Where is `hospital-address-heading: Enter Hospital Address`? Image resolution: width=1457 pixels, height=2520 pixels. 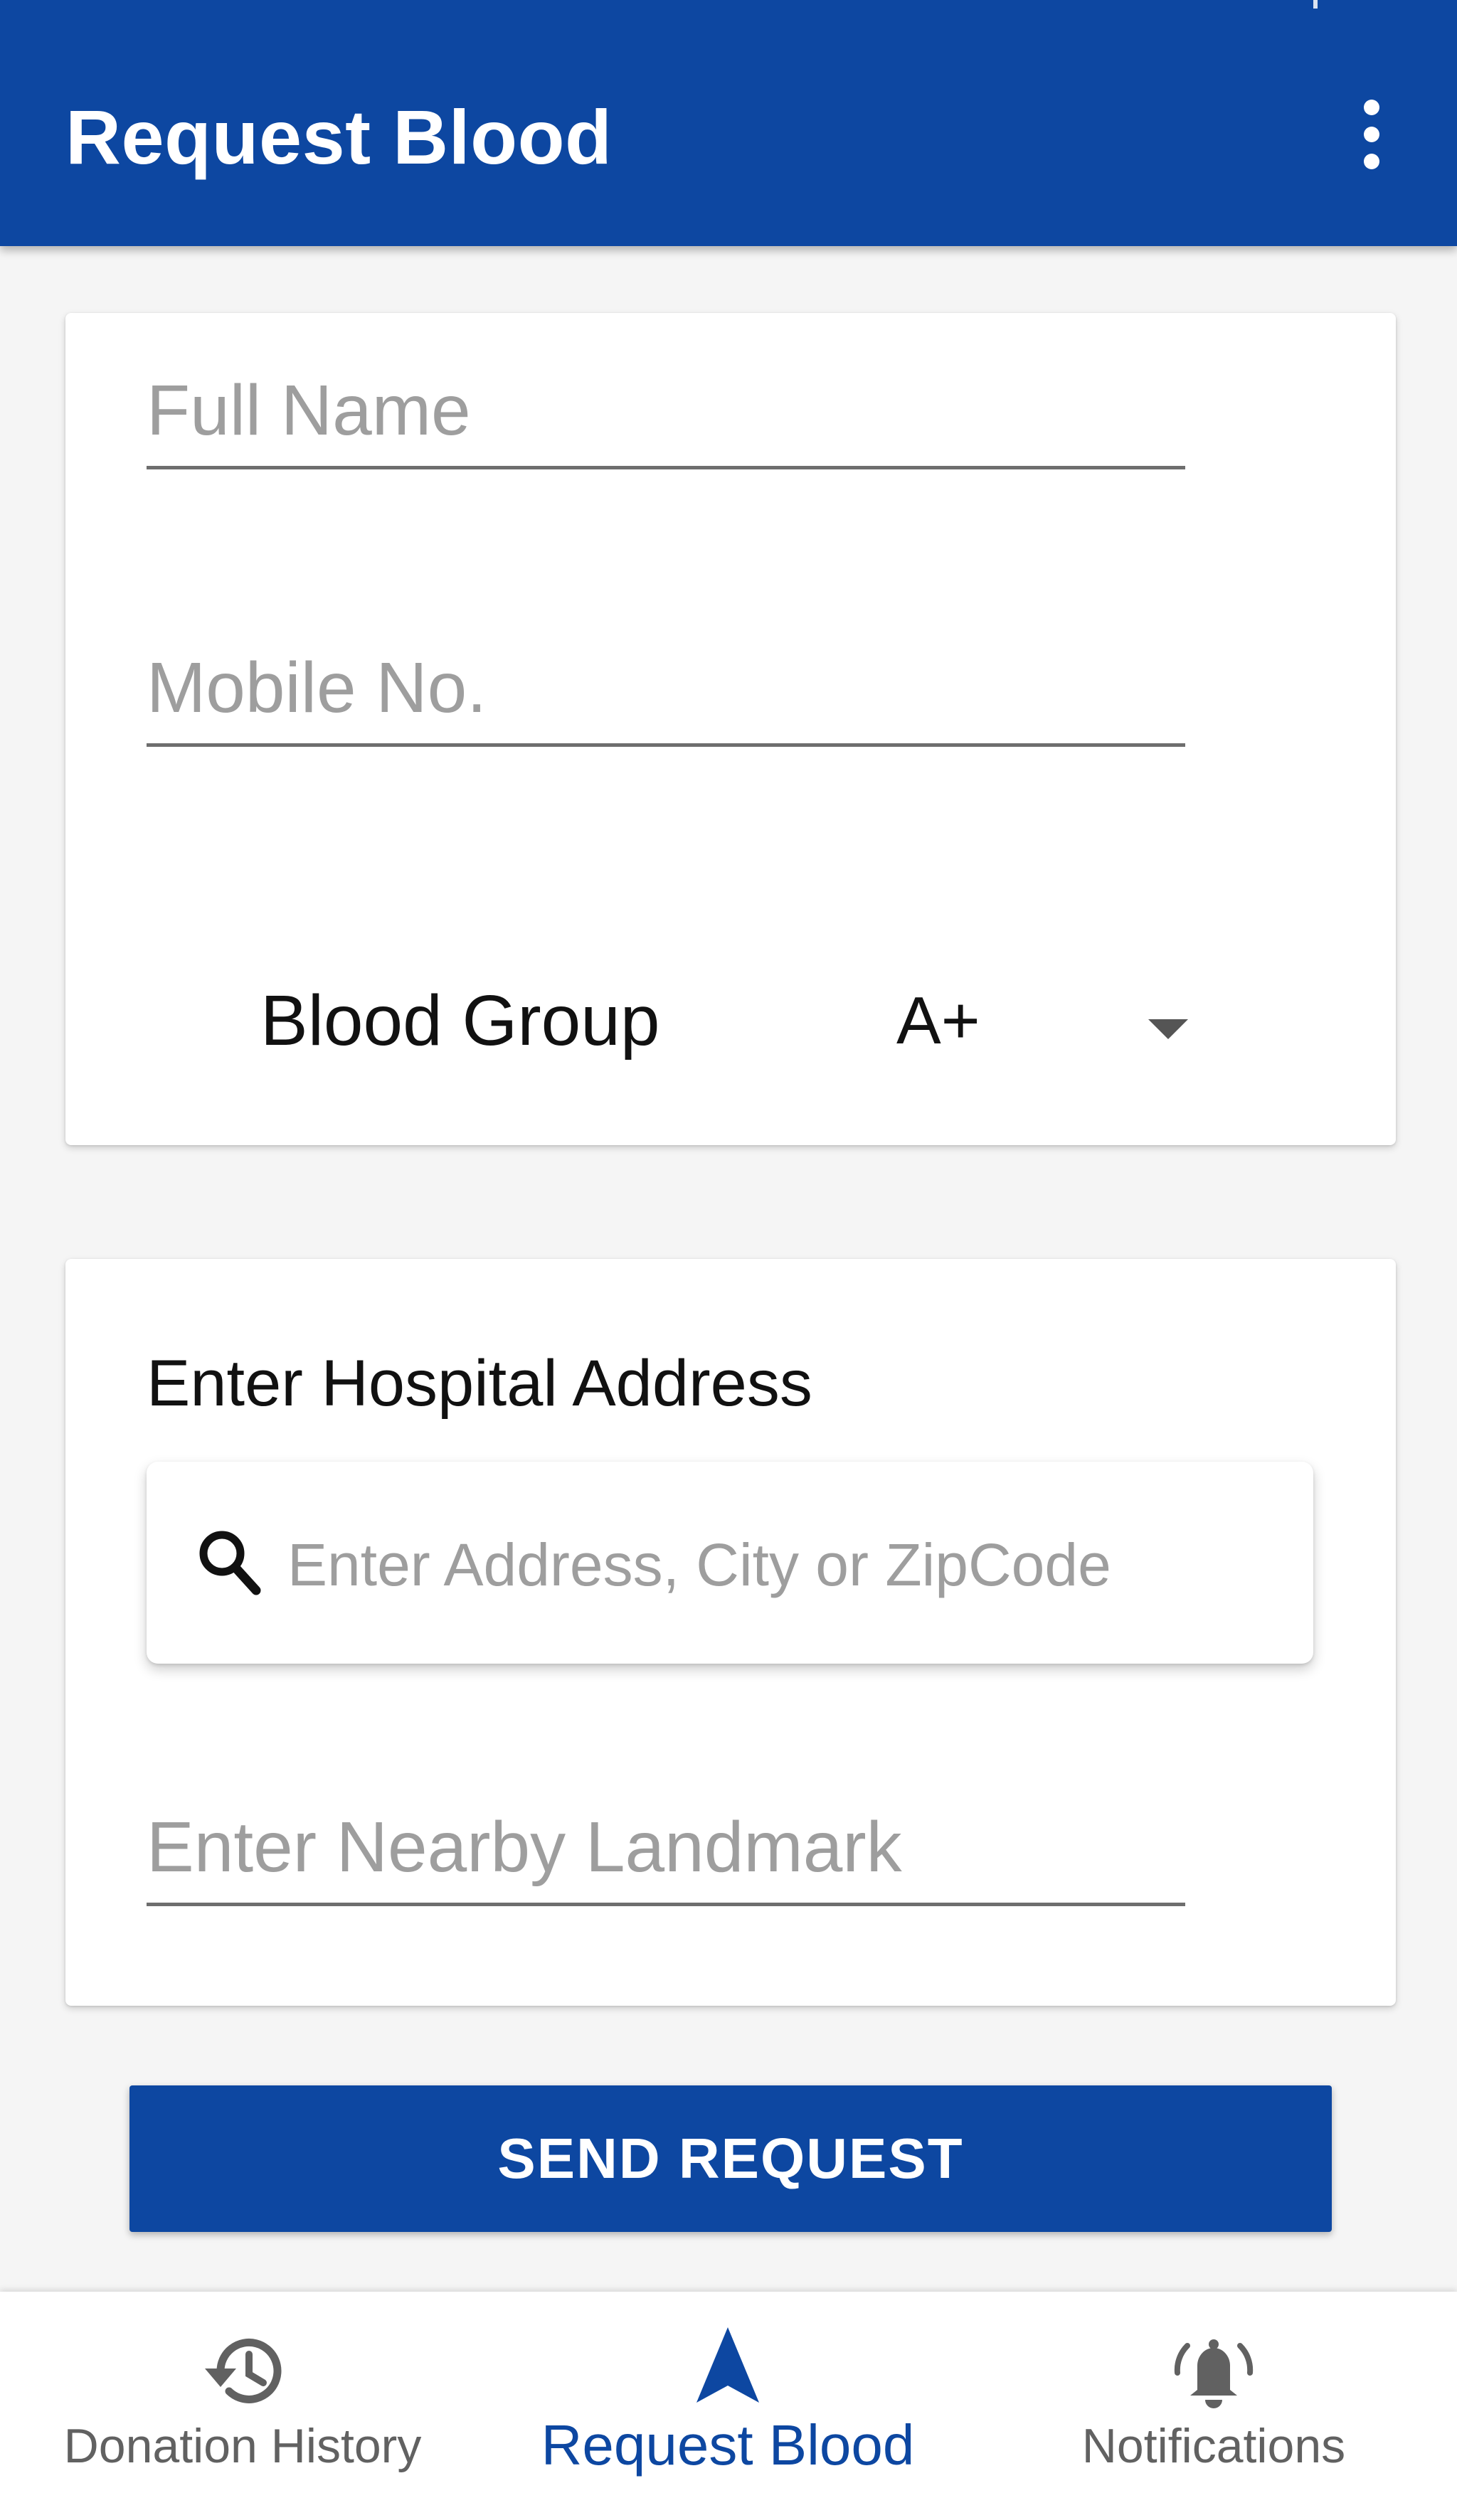 hospital-address-heading: Enter Hospital Address is located at coordinates (479, 1383).